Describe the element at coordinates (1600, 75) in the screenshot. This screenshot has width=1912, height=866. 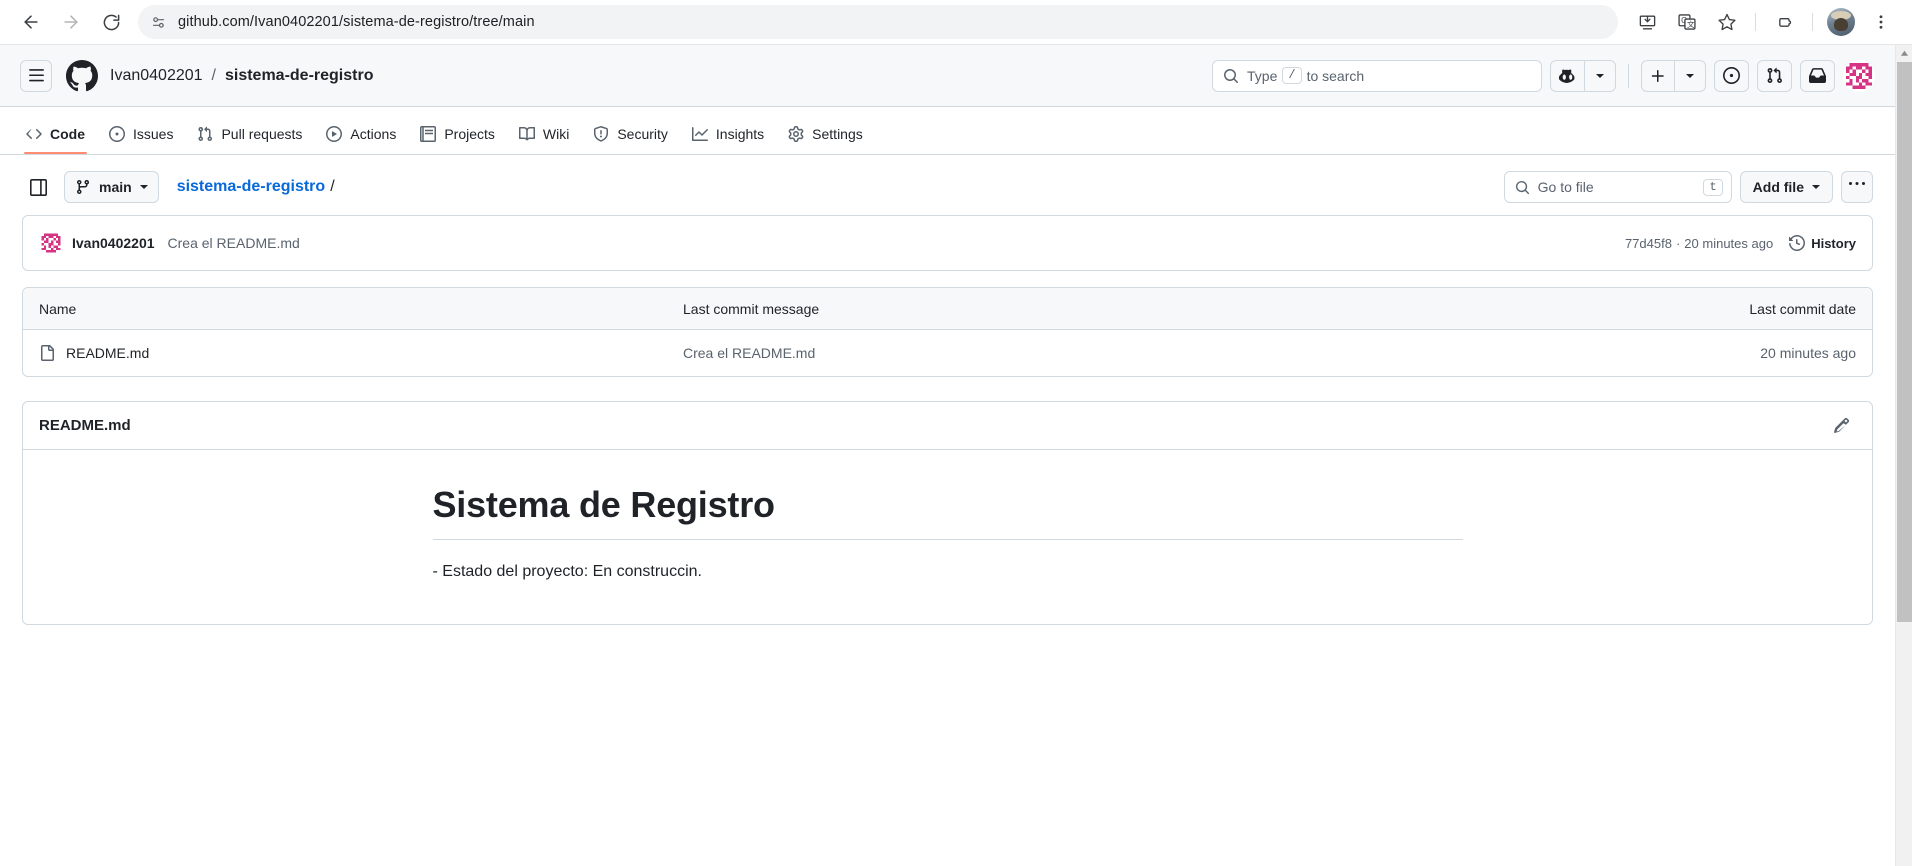
I see `copilot-dropdown-caret-icon` at that location.